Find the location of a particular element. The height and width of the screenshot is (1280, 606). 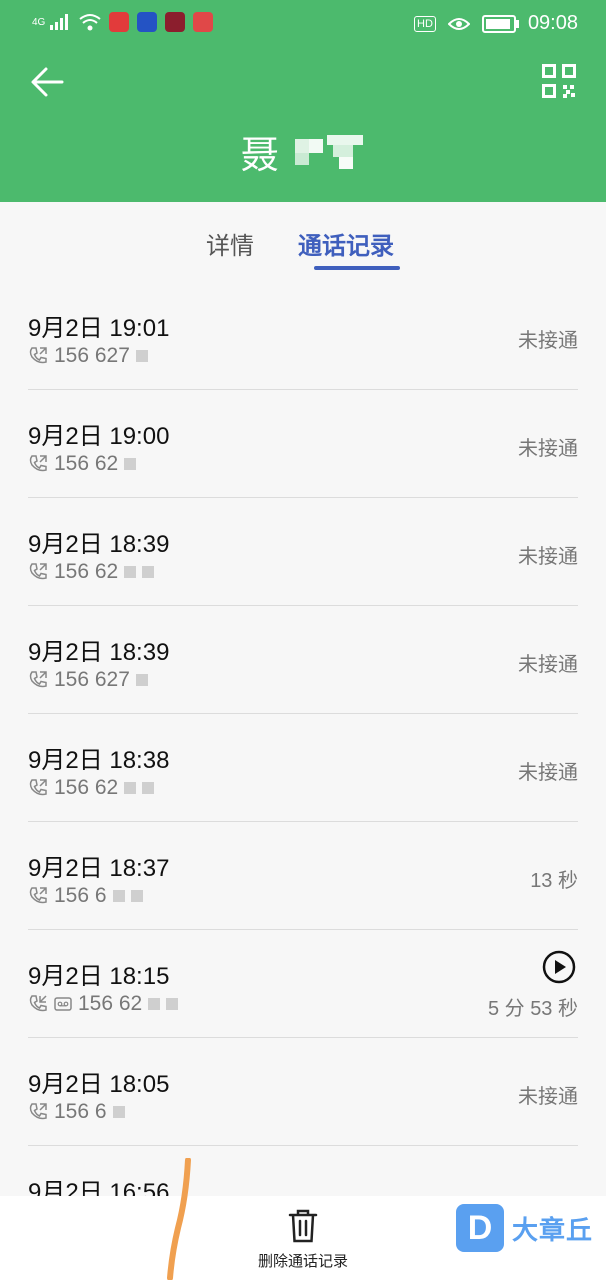

call-log-row: 9月2日 18:39 156 62 未接通 is located at coordinates (303, 552).